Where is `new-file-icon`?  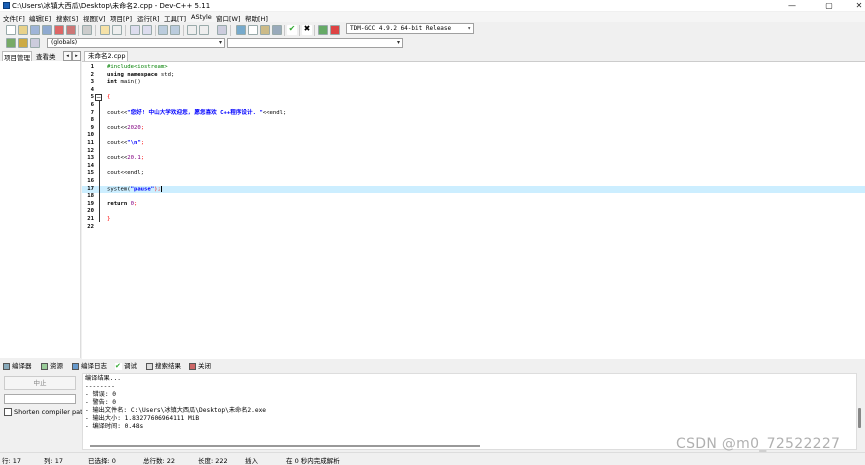 new-file-icon is located at coordinates (11, 30).